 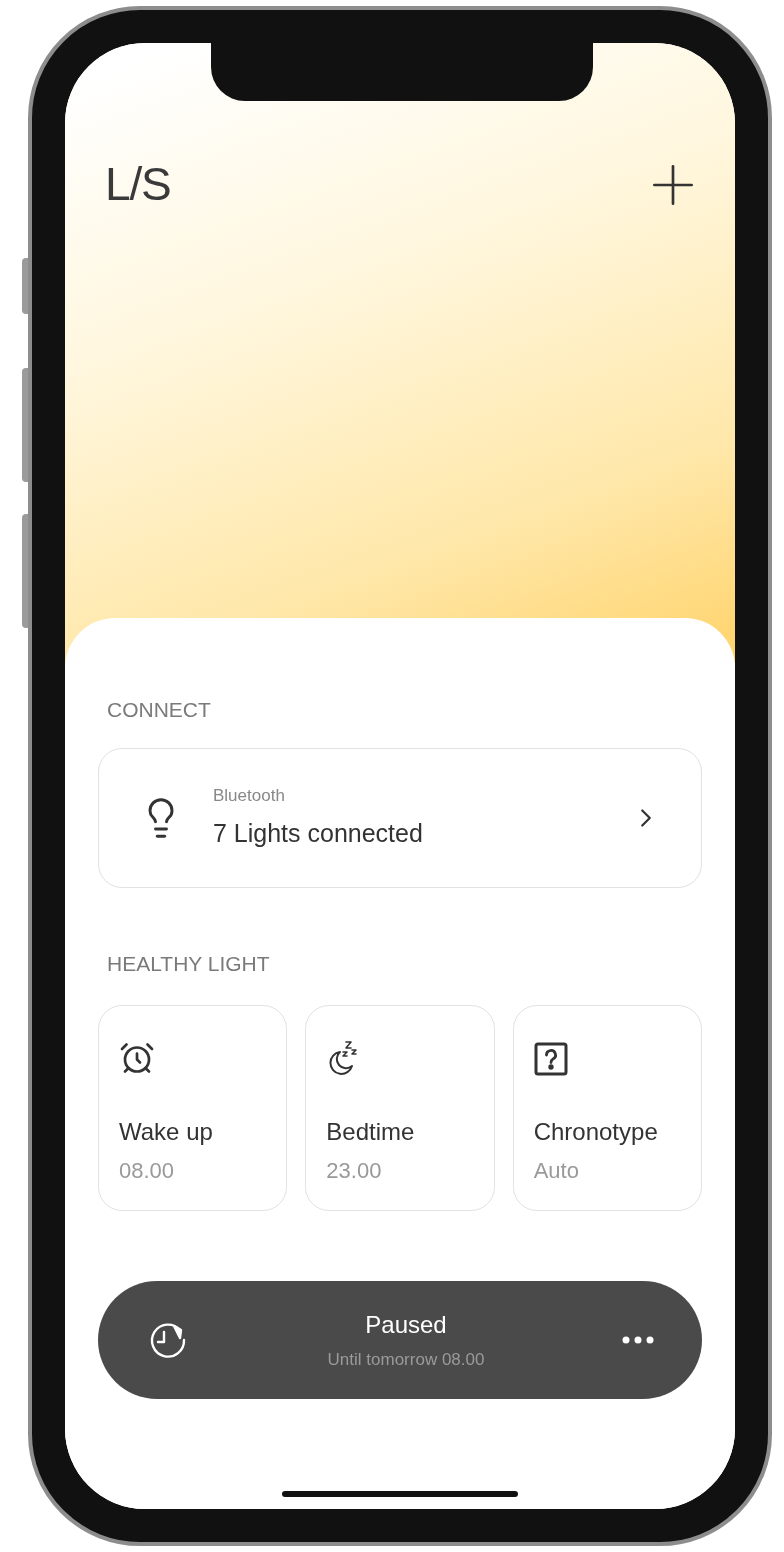 I want to click on section-heading: HEALTHY LIGHT, so click(x=189, y=963).